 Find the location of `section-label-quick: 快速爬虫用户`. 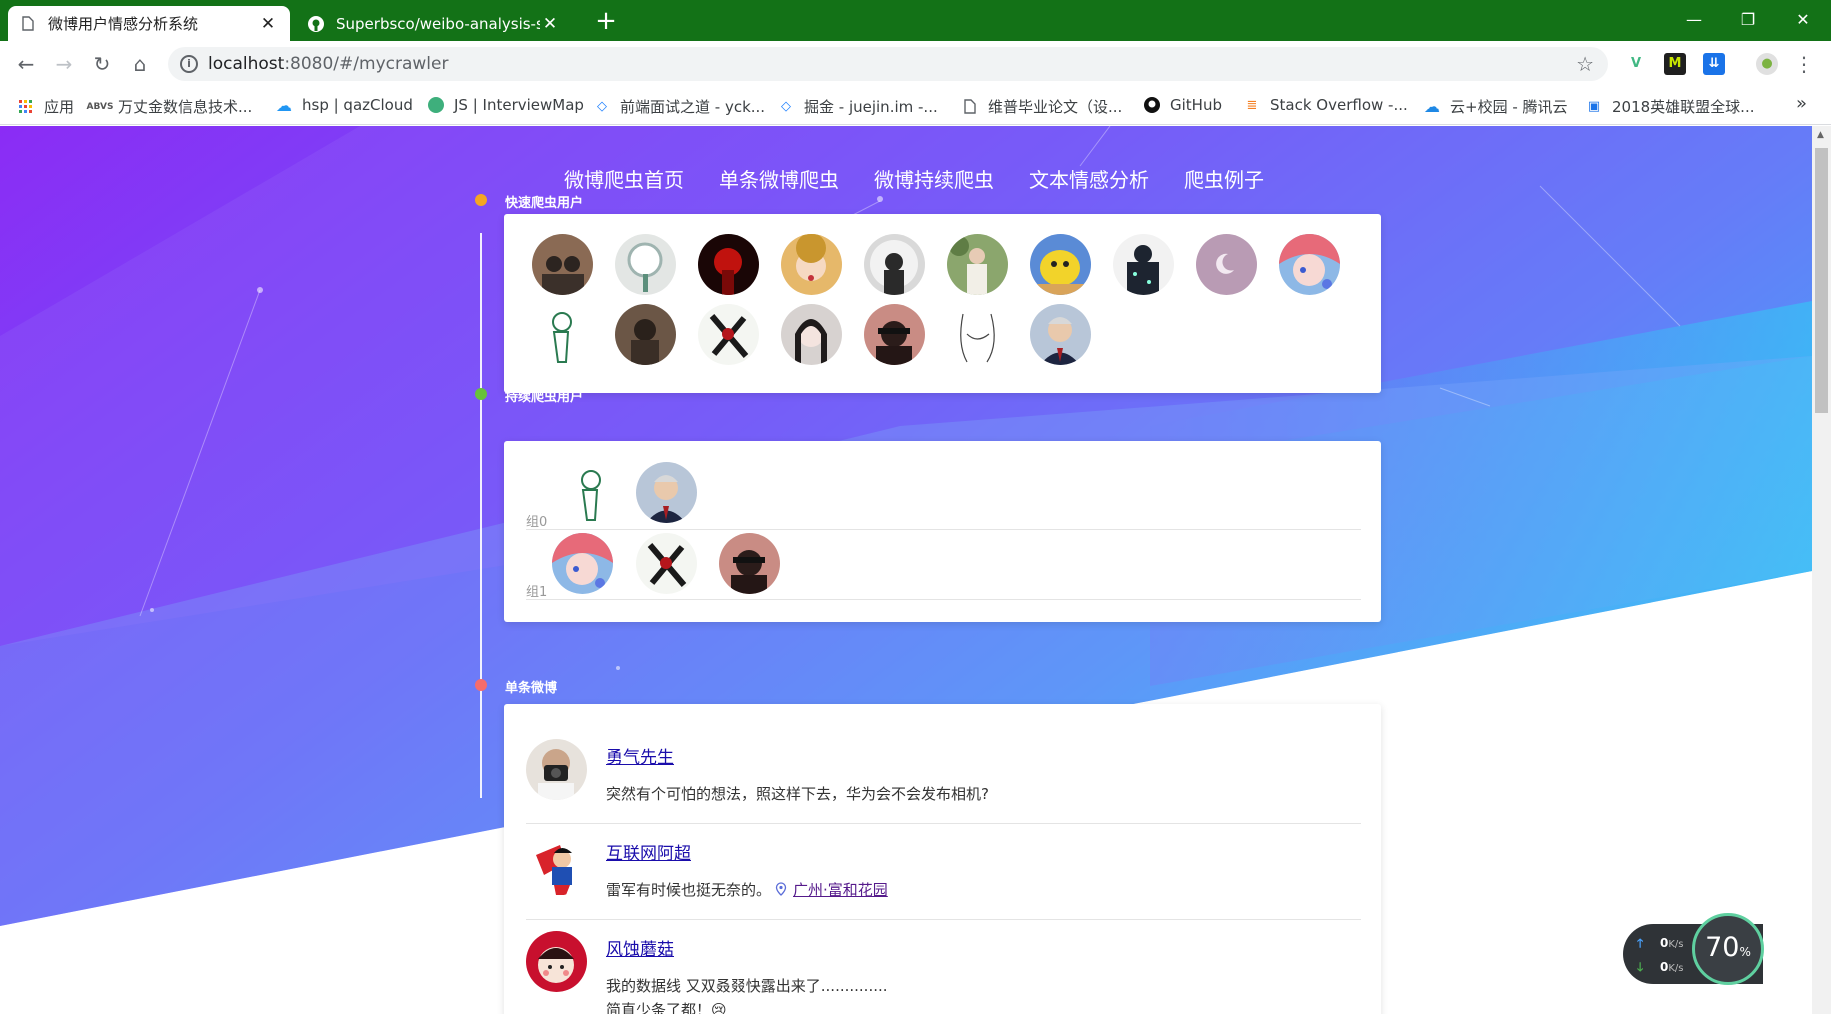

section-label-quick: 快速爬虫用户 is located at coordinates (544, 203).